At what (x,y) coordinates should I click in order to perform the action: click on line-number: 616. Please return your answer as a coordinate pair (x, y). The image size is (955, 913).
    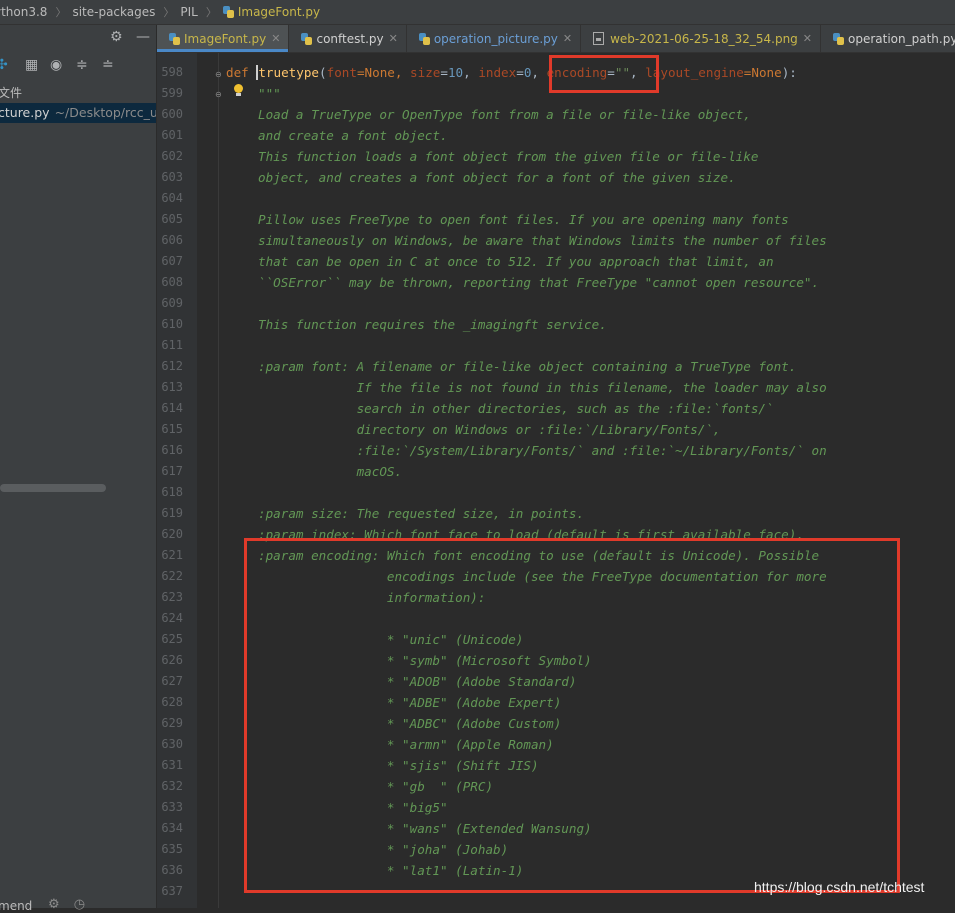
    Looking at the image, I should click on (172, 450).